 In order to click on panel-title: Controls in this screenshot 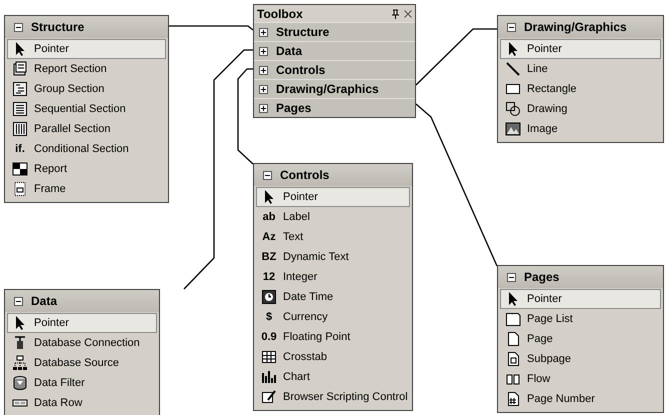, I will do `click(305, 175)`.